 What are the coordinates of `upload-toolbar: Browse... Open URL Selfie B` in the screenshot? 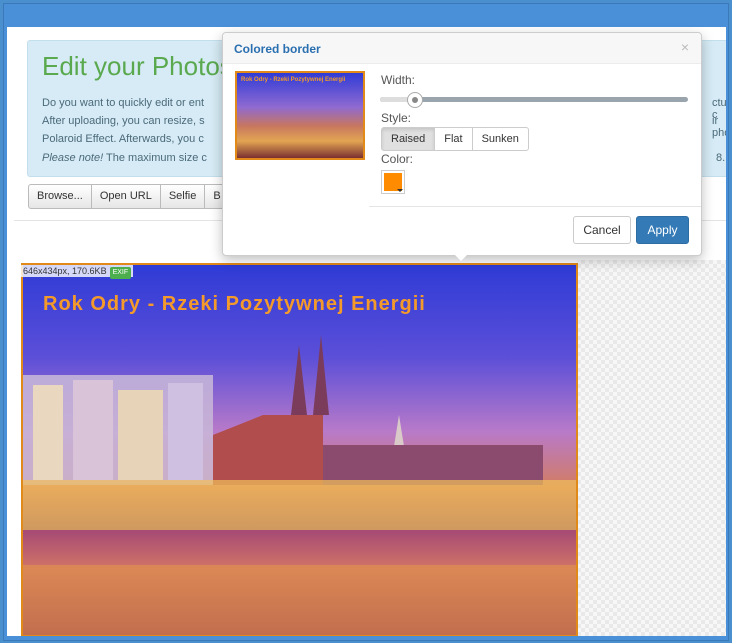 It's located at (129, 196).